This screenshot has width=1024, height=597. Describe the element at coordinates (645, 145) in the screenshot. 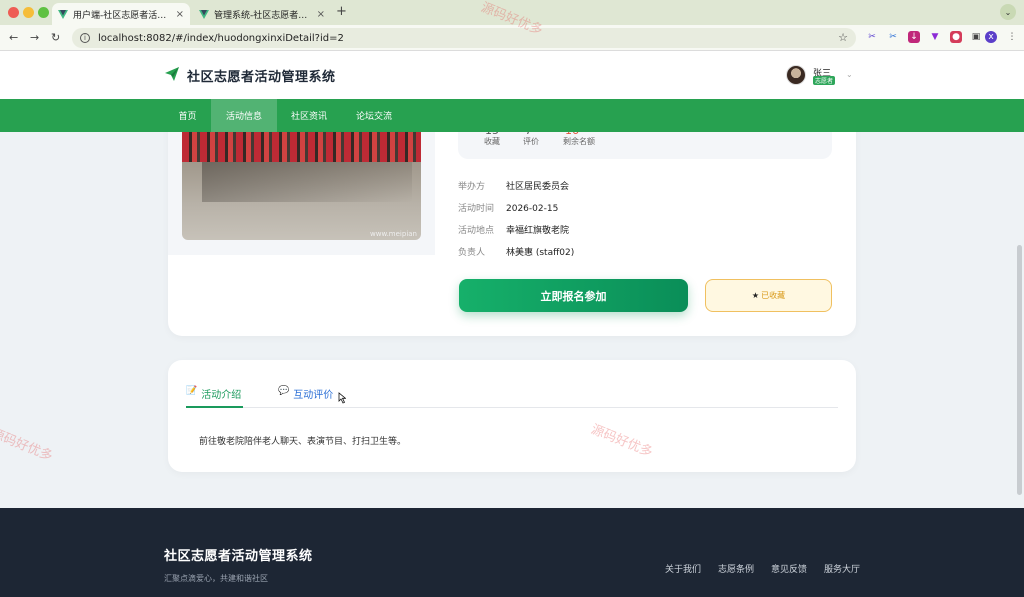

I see `stats-box: 15 收藏 7 评价 16 剩余名额` at that location.